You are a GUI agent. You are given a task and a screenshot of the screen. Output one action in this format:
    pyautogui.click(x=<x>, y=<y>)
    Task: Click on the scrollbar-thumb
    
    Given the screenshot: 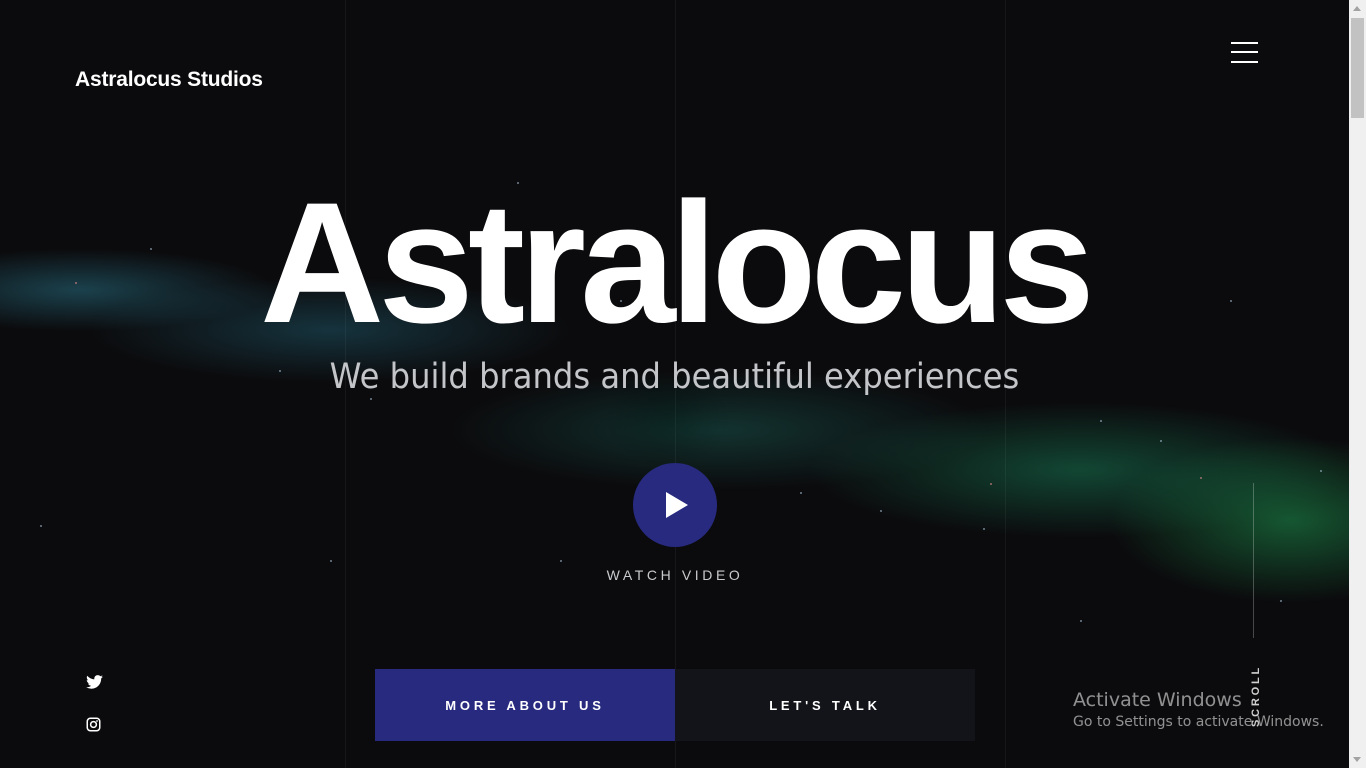 What is the action you would take?
    pyautogui.click(x=1357, y=68)
    